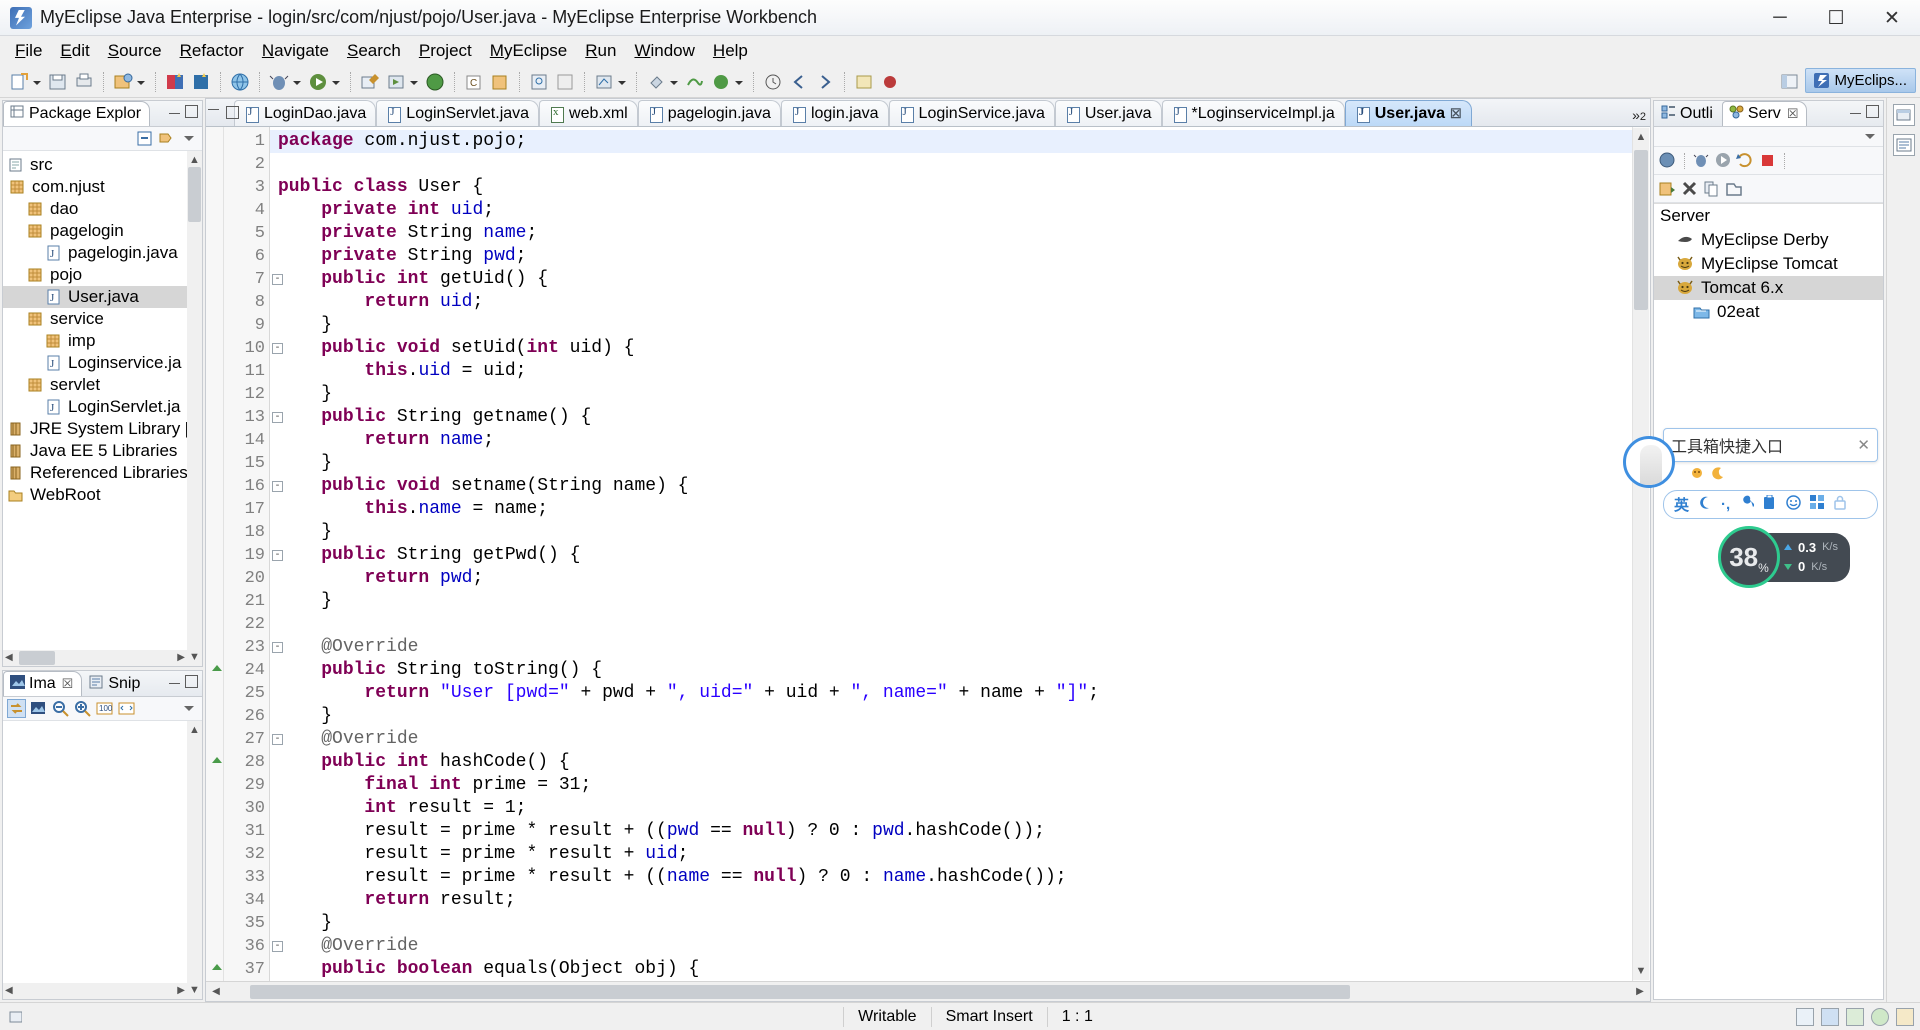 This screenshot has height=1030, width=1920. What do you see at coordinates (1805, 1016) in the screenshot?
I see `grid-icon` at bounding box center [1805, 1016].